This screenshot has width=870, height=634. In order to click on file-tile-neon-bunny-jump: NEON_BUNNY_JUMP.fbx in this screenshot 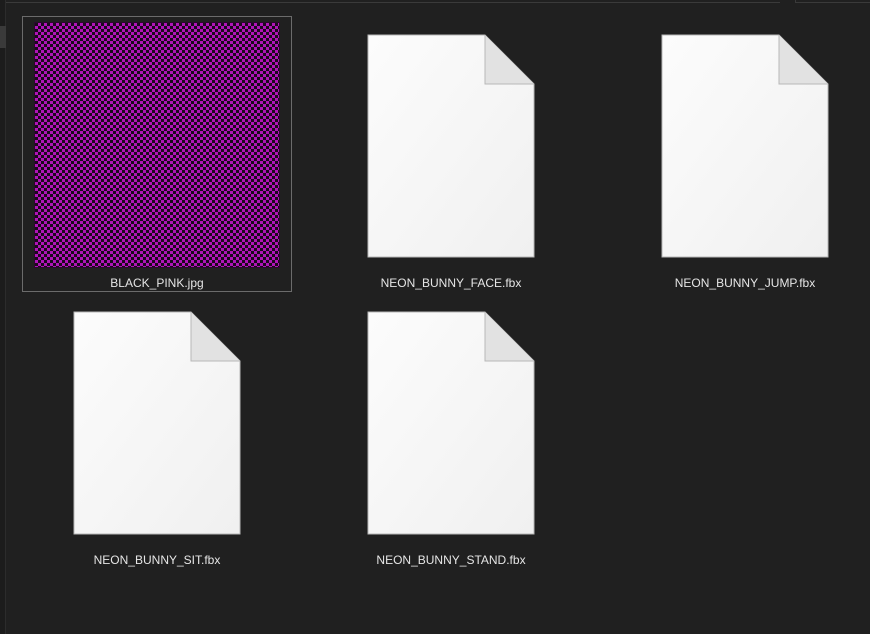, I will do `click(740, 154)`.